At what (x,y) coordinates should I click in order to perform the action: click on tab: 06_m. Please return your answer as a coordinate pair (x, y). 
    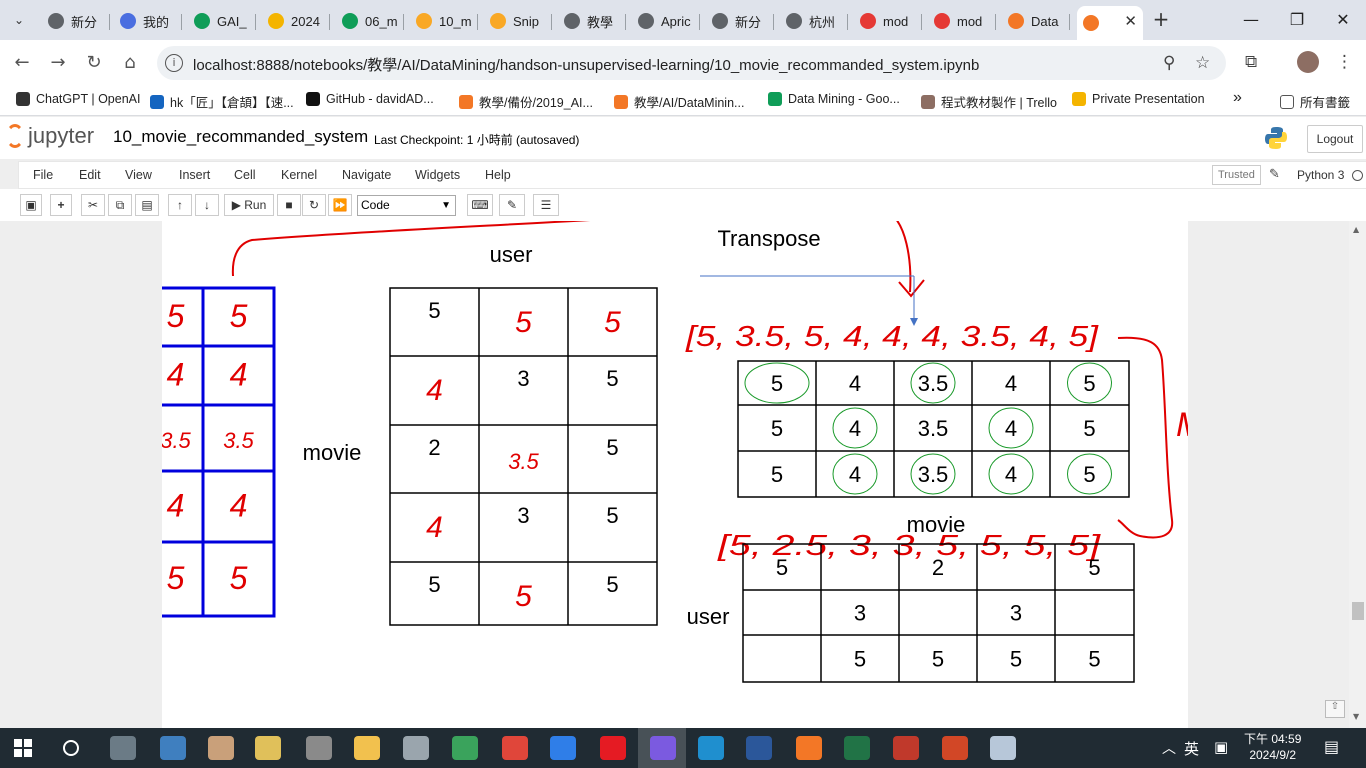
    Looking at the image, I should click on (370, 21).